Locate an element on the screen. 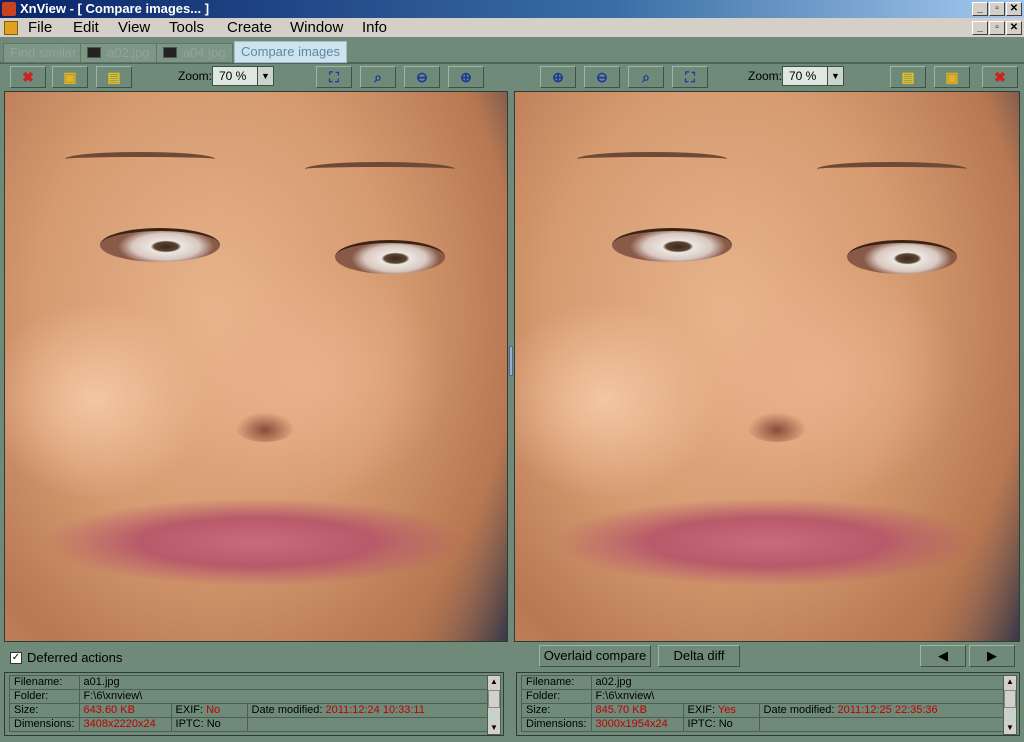 The height and width of the screenshot is (742, 1024). left-zoom-in-button: ⊕ is located at coordinates (466, 77).